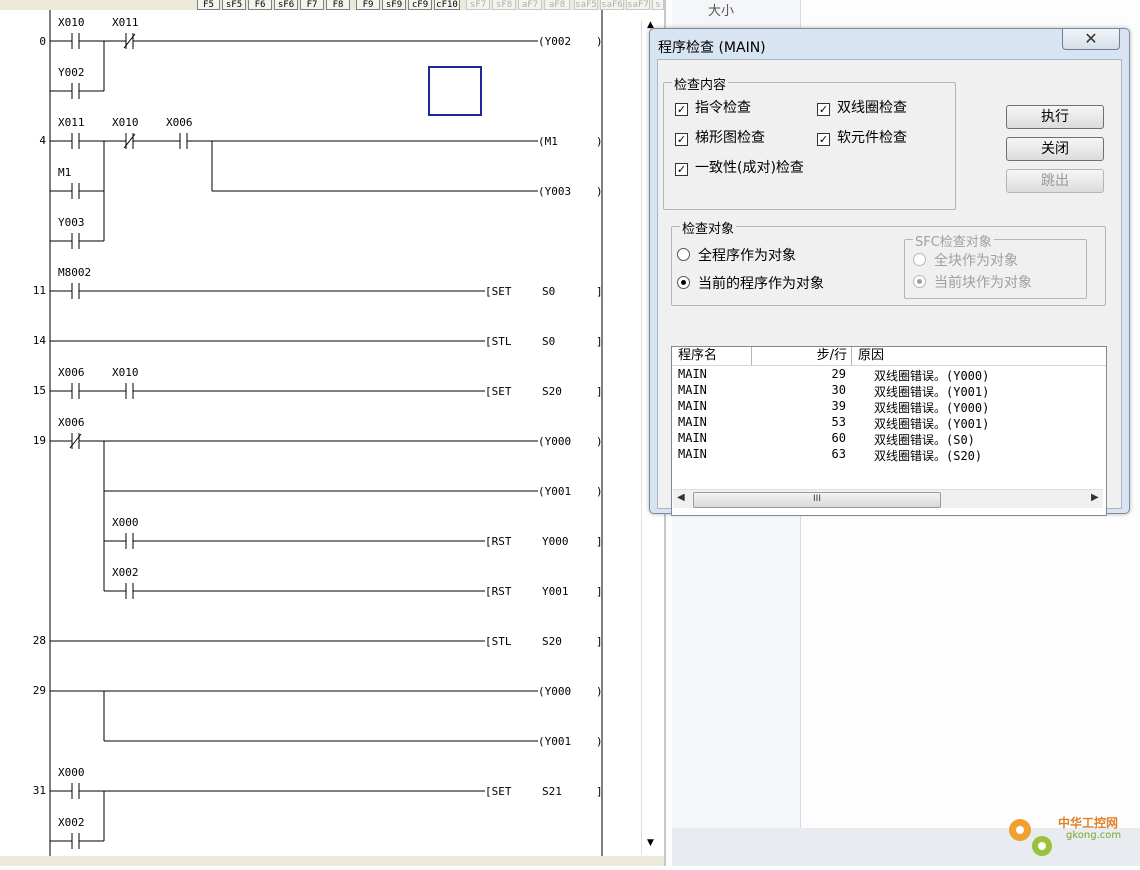 The width and height of the screenshot is (1140, 870). I want to click on column-reason: 原因, so click(979, 356).